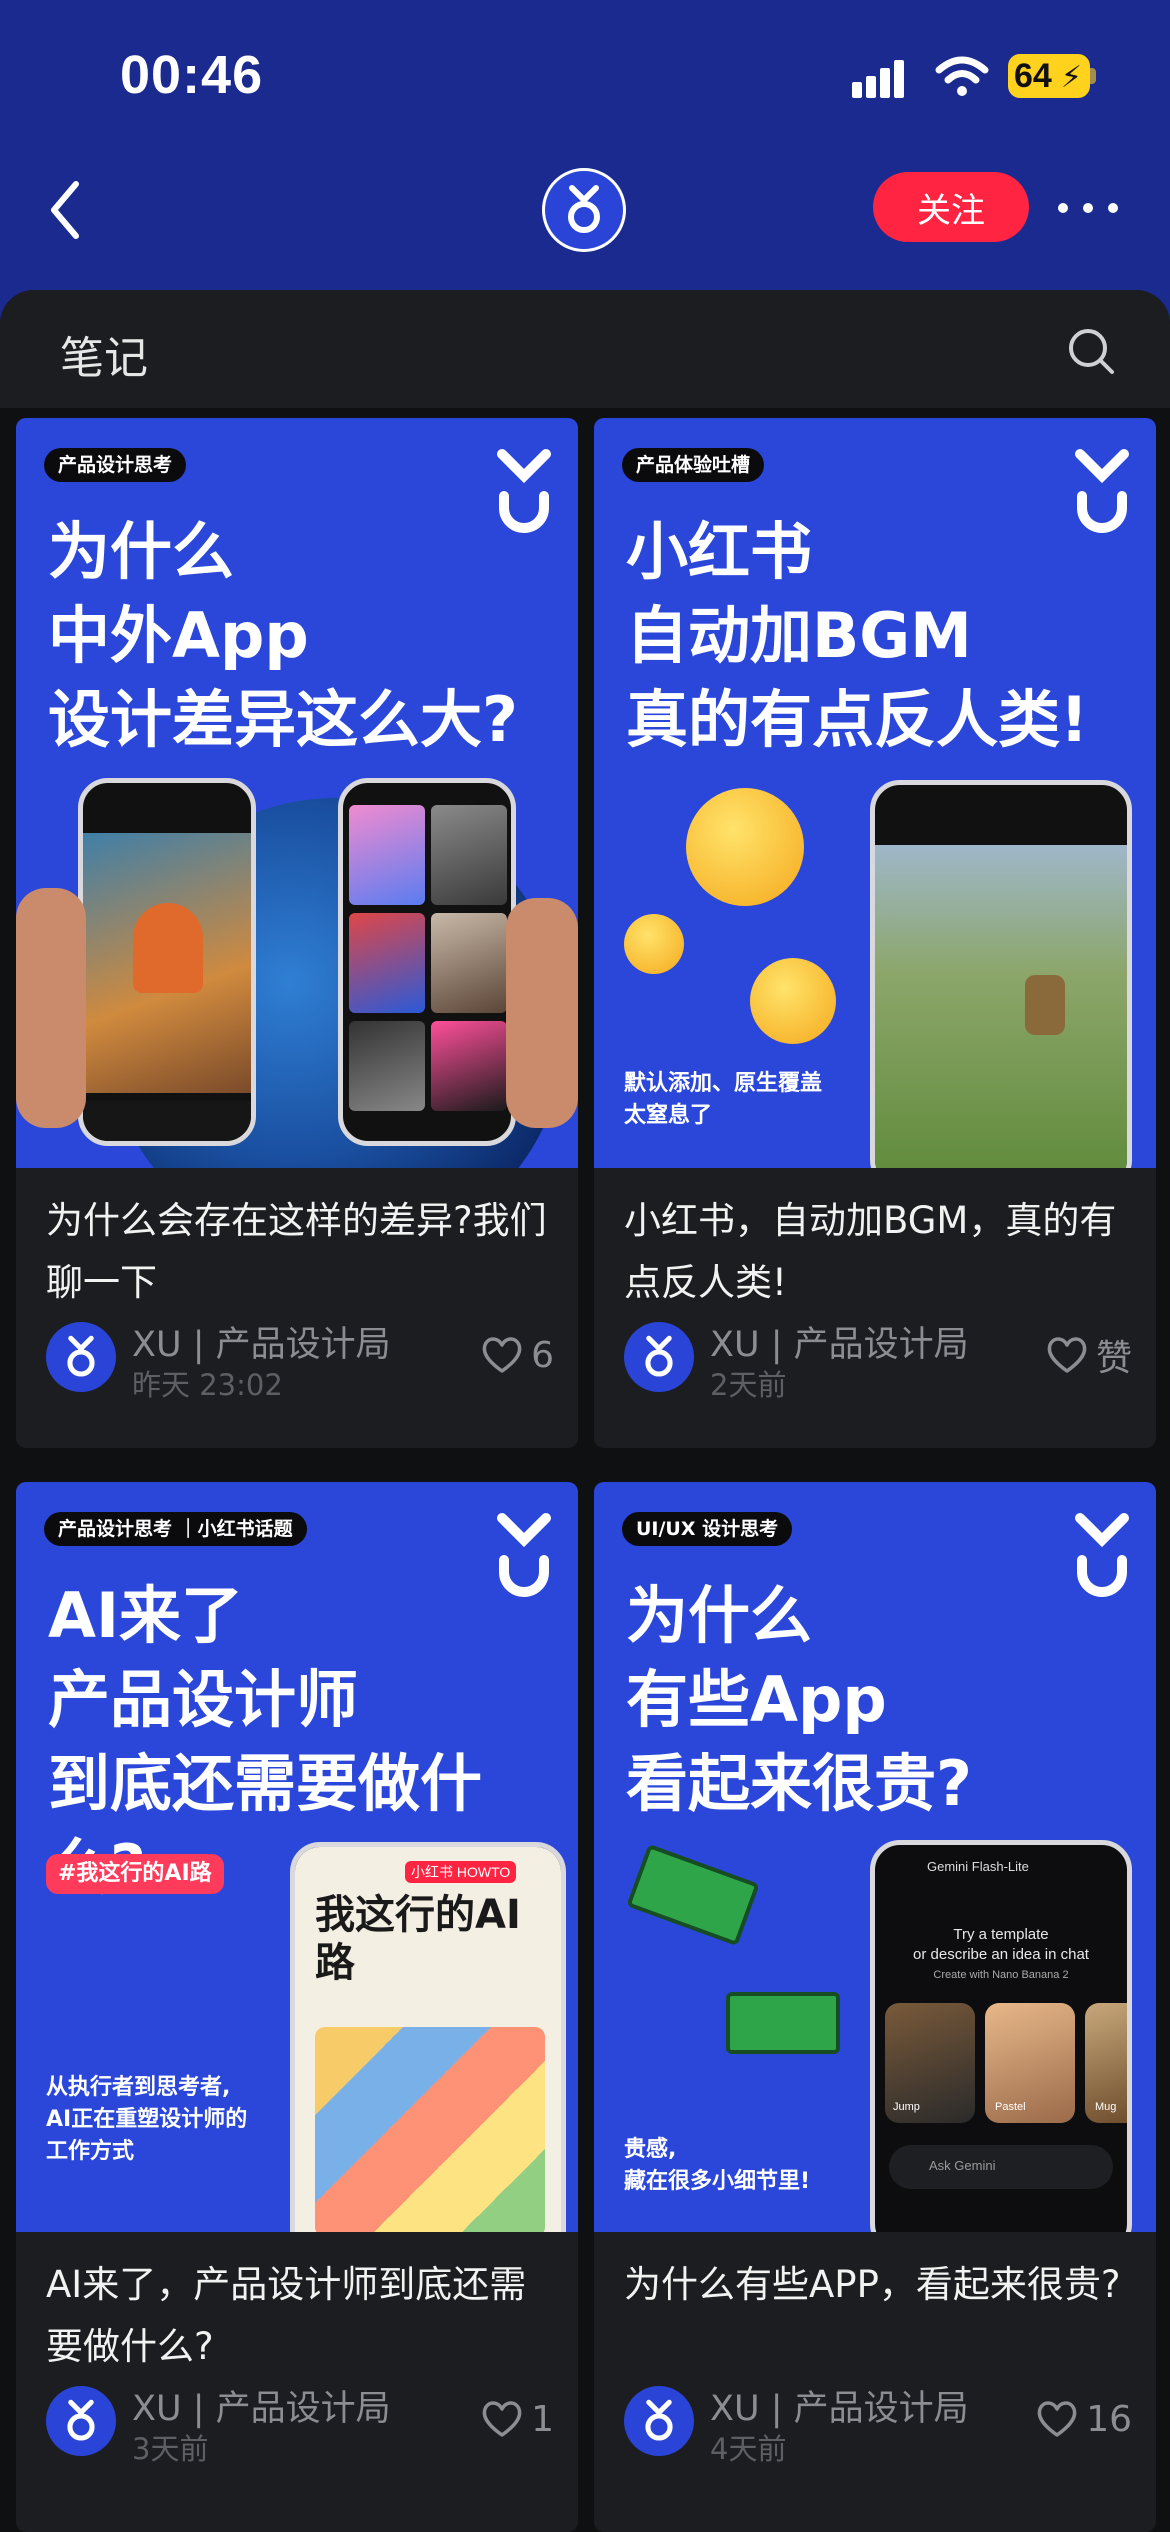 The image size is (1170, 2532). Describe the element at coordinates (1001, 2167) in the screenshot. I see `gemini-input: Ask Gemini` at that location.